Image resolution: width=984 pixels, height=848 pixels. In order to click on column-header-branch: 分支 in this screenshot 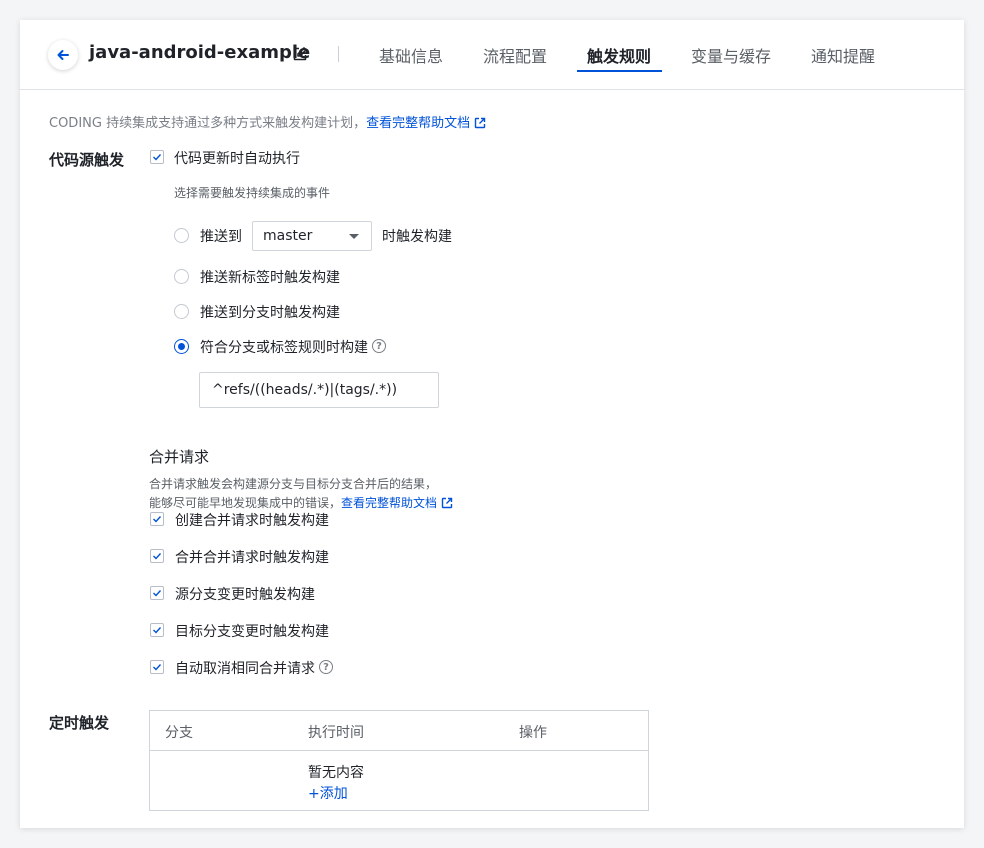, I will do `click(179, 733)`.